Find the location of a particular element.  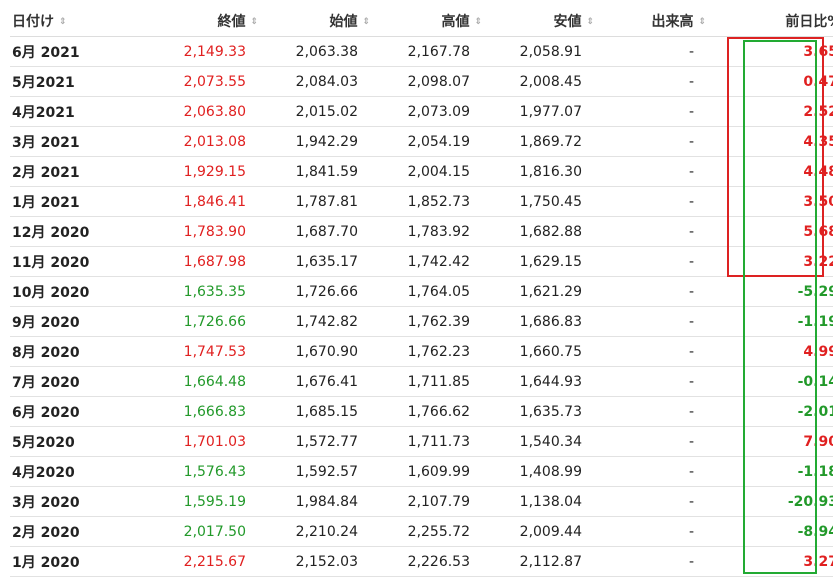

cell-low: 1,644.93 is located at coordinates (544, 381).